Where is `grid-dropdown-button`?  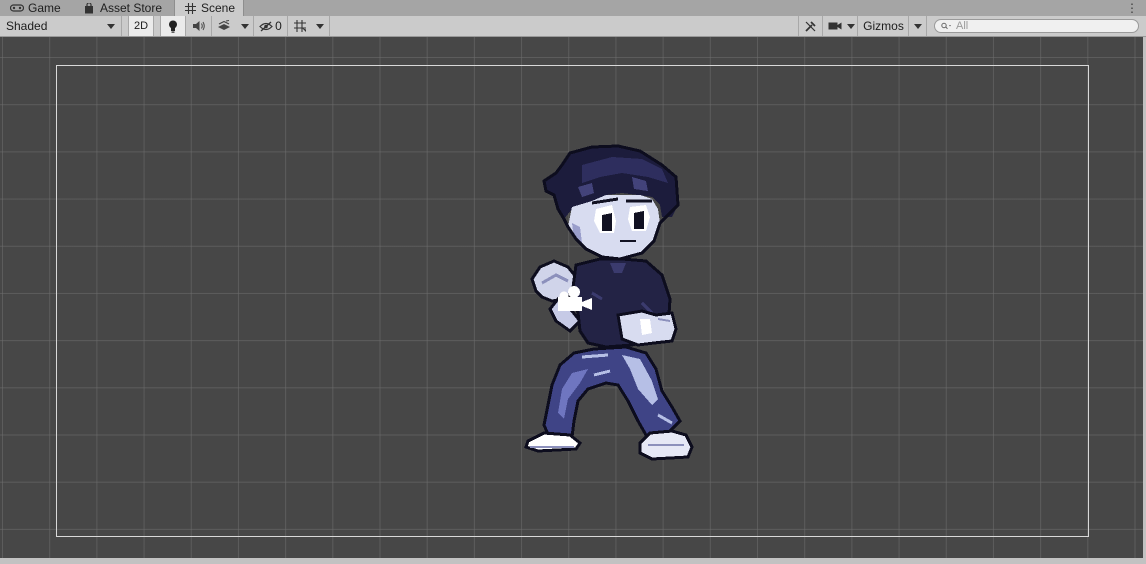 grid-dropdown-button is located at coordinates (320, 26).